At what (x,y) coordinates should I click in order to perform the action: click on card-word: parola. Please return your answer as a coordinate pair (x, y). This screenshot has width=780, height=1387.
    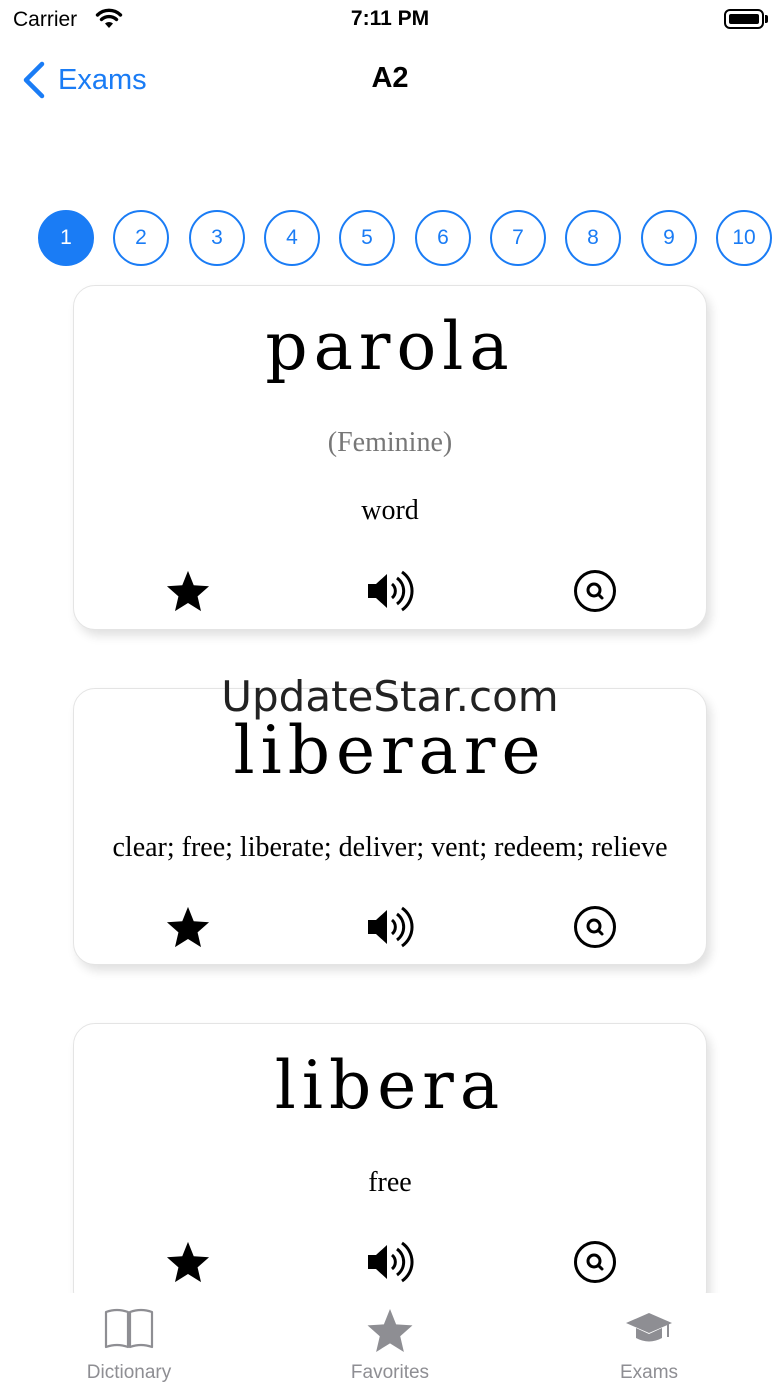
    Looking at the image, I should click on (390, 346).